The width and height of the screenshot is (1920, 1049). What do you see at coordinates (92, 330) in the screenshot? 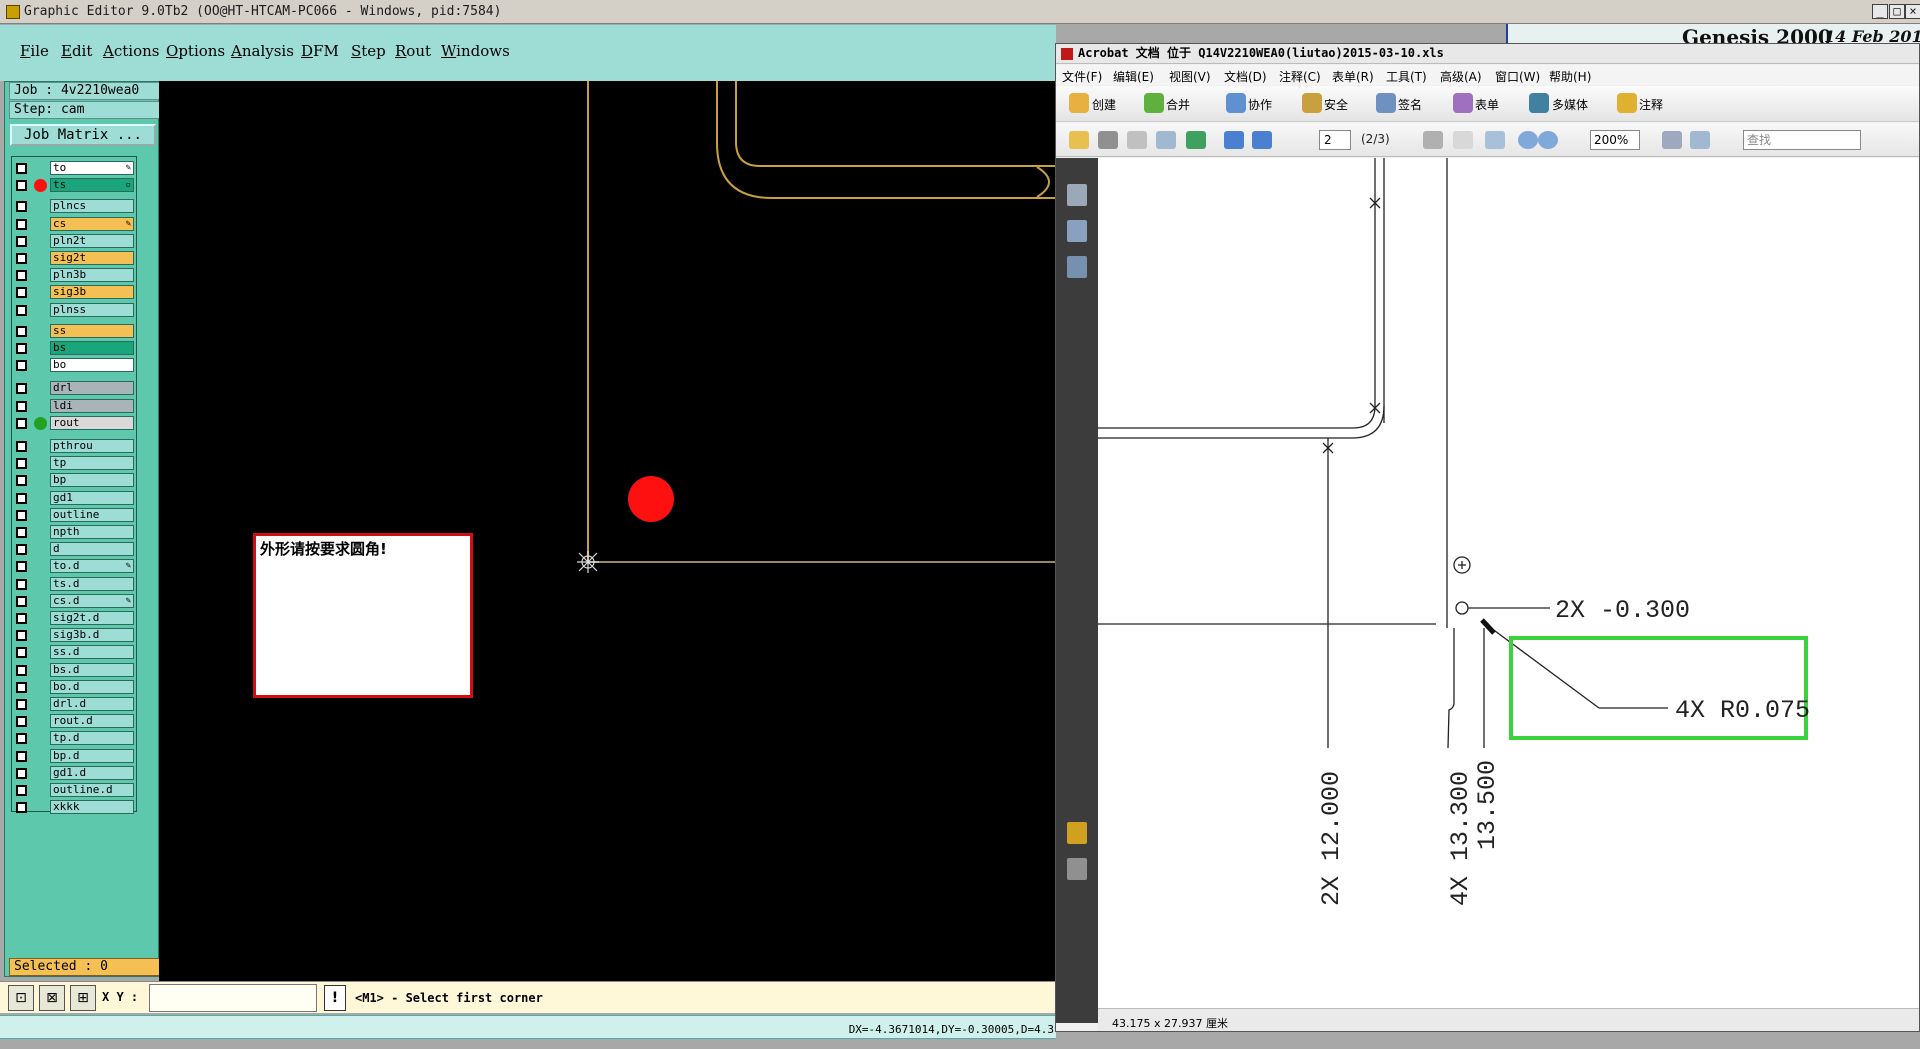
I see `layer-name: ss` at bounding box center [92, 330].